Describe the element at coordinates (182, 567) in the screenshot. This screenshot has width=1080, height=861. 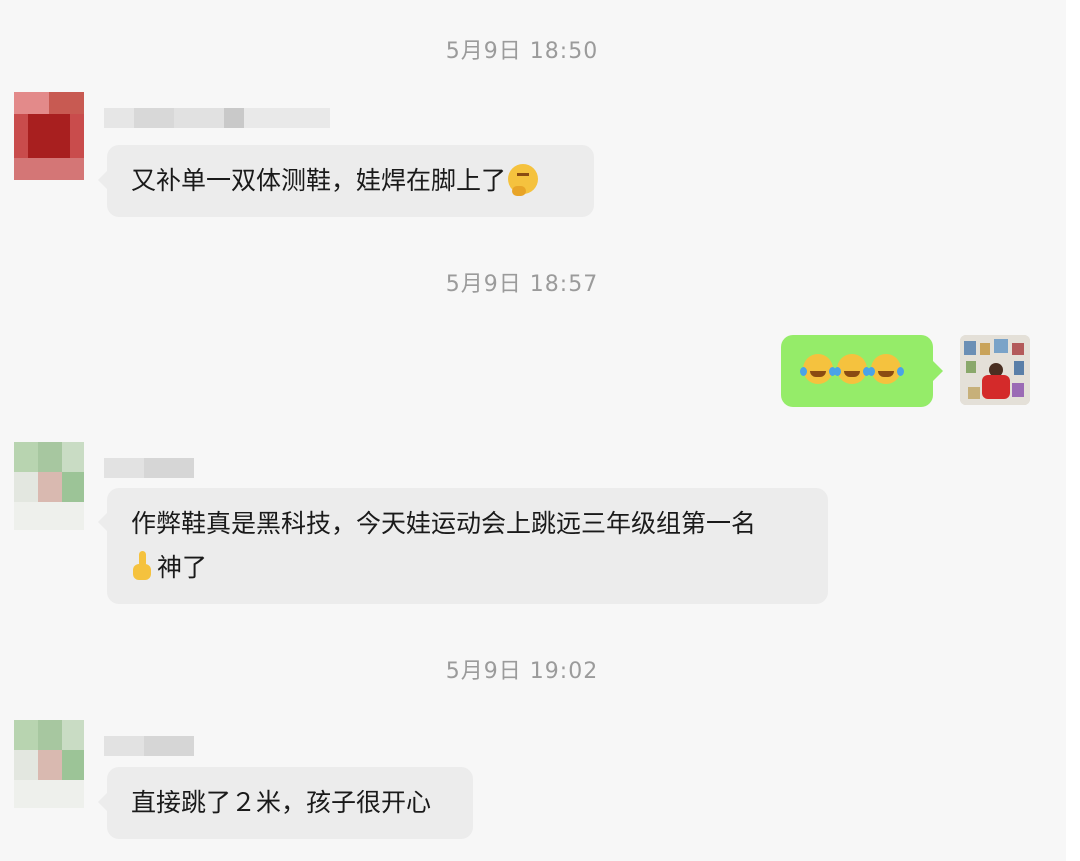
I see `message-text-line: 神了` at that location.